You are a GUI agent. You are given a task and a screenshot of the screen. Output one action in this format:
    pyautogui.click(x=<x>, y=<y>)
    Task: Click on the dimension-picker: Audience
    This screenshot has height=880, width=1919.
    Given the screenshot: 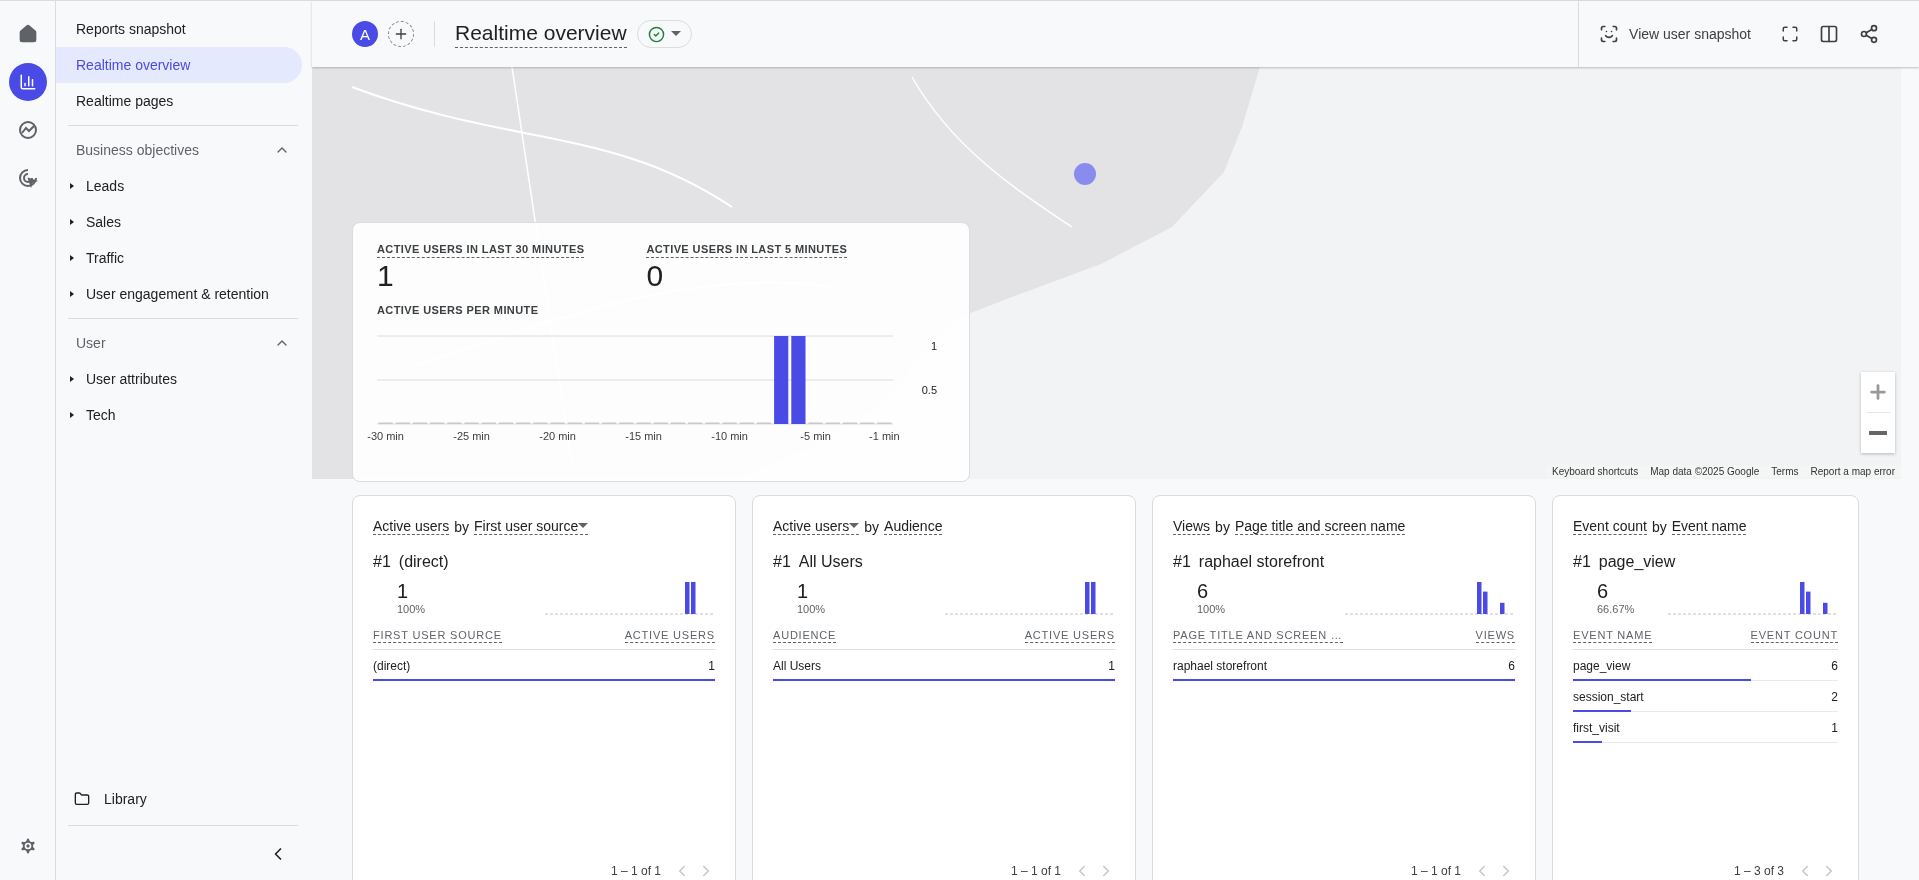 What is the action you would take?
    pyautogui.click(x=913, y=526)
    